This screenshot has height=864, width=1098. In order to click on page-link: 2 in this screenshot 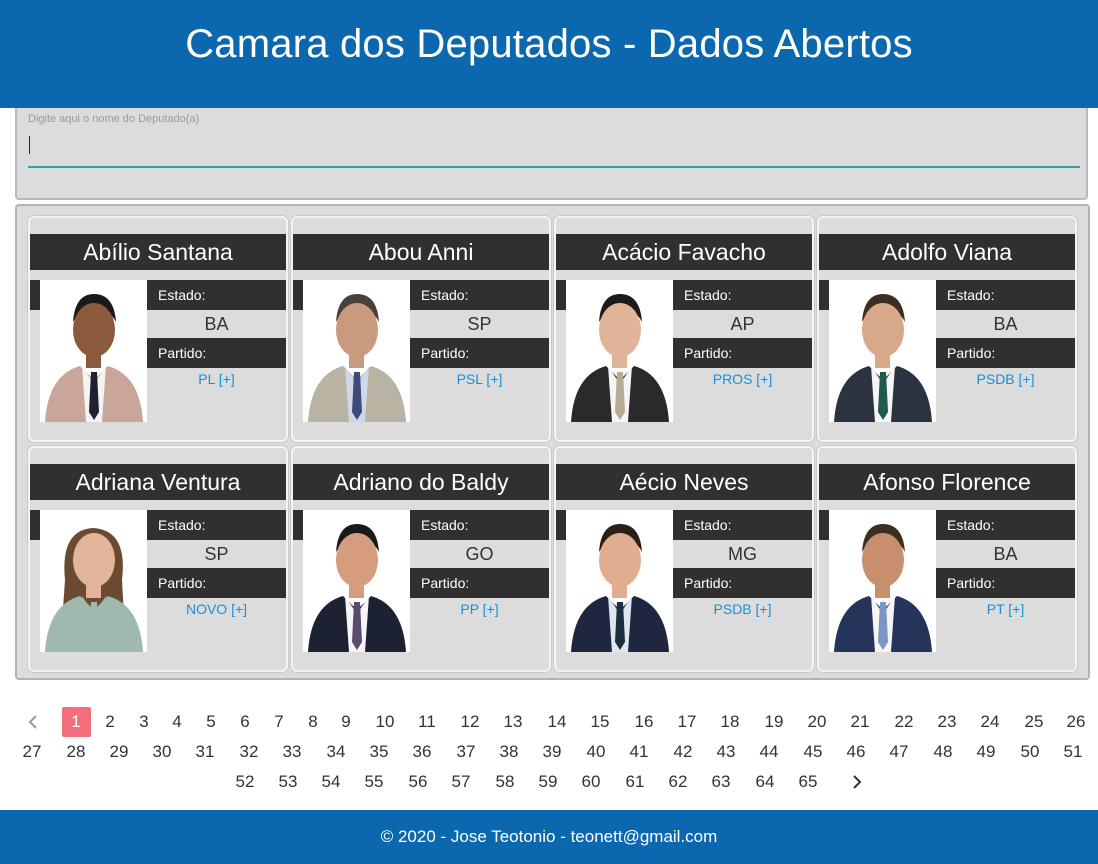, I will do `click(110, 722)`.